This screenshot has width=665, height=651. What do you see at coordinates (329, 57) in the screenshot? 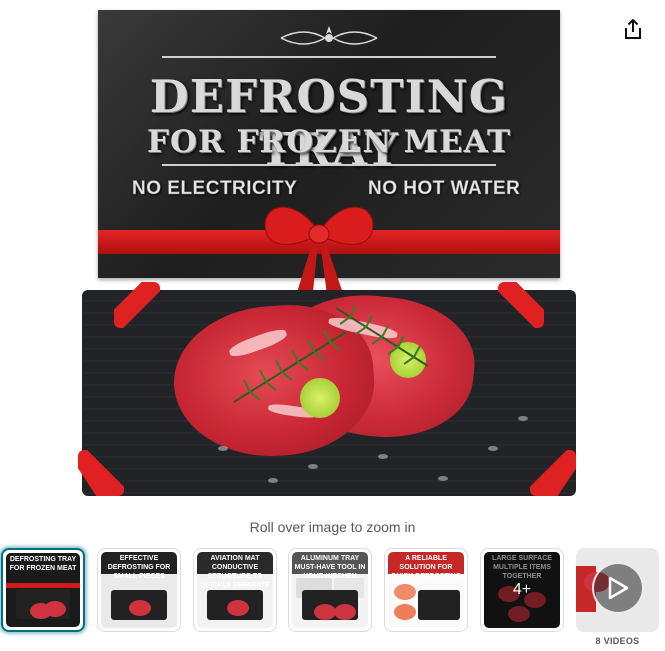
I see `box-rule-top` at bounding box center [329, 57].